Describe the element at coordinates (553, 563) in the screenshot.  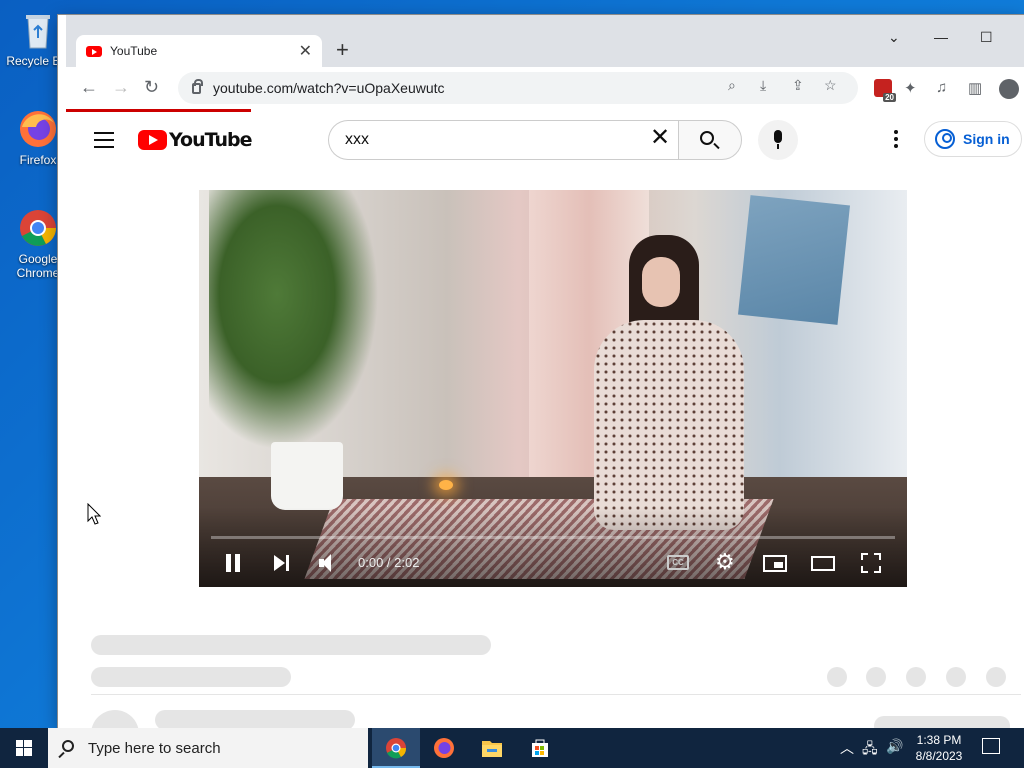
I see `player-controls: 0:00 / 2:02 CC ⚙` at that location.